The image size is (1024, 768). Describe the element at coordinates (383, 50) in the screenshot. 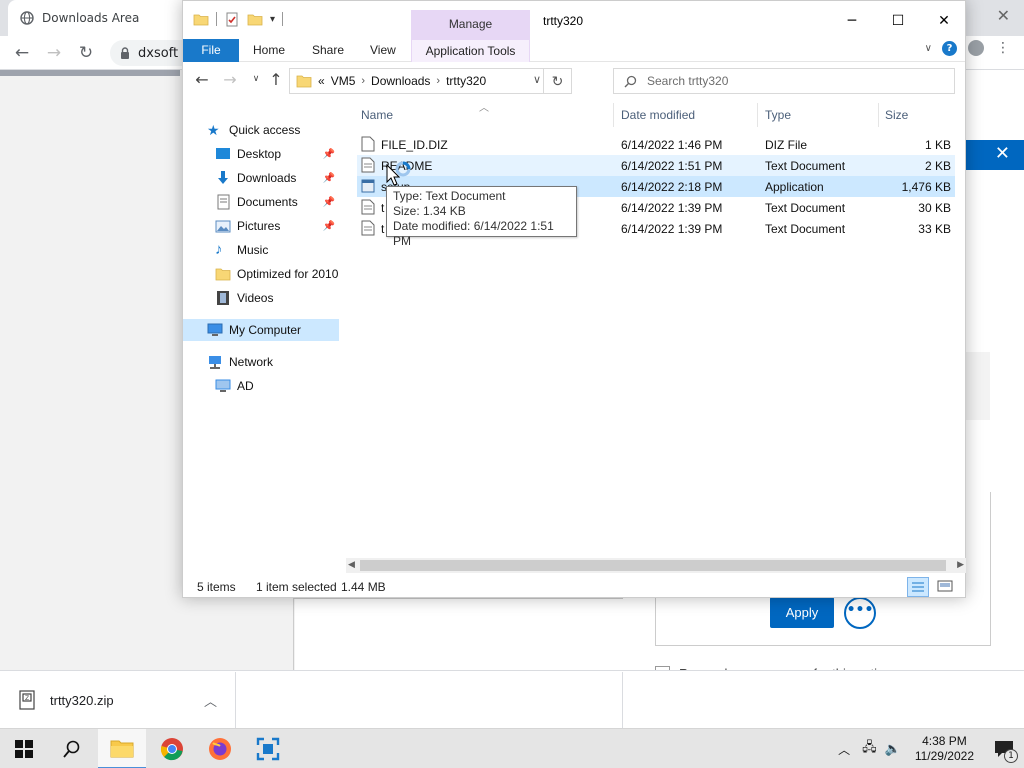

I see `tab-view: View` at that location.